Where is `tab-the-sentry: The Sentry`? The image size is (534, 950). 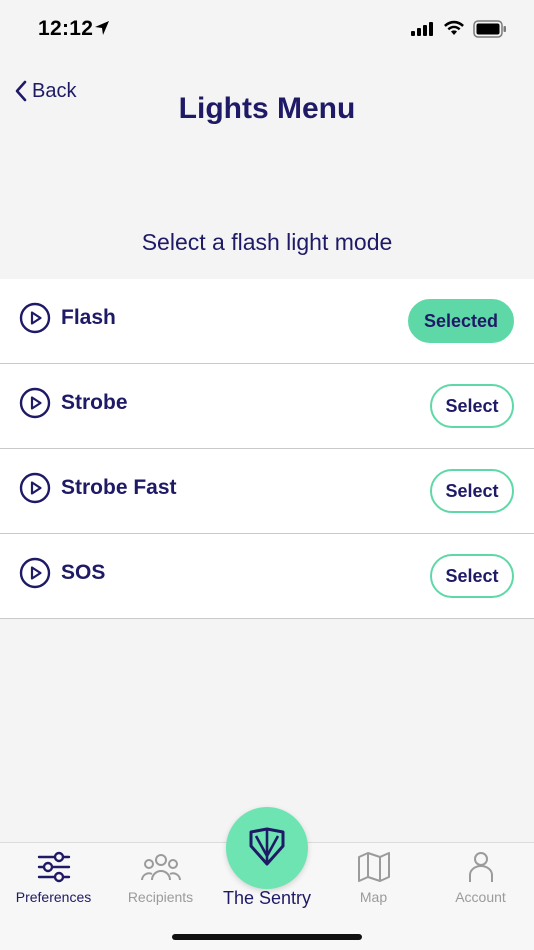 tab-the-sentry: The Sentry is located at coordinates (267, 858).